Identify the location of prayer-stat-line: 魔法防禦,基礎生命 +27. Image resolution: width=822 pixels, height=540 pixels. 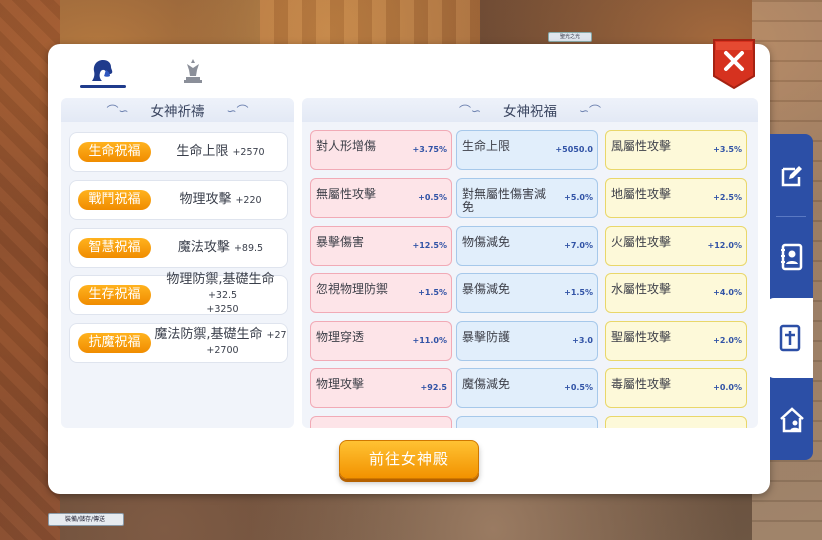
(220, 335).